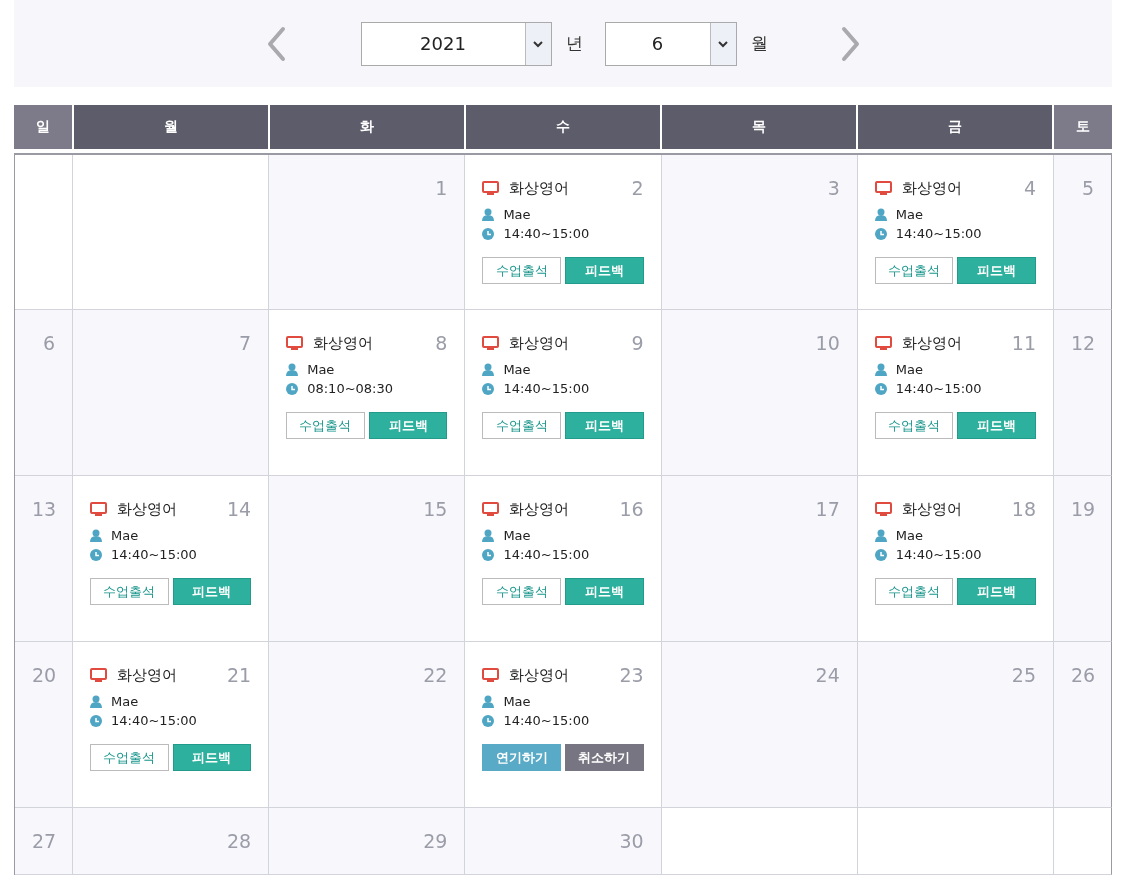 The image size is (1125, 875). What do you see at coordinates (631, 675) in the screenshot?
I see `date-number: 23` at bounding box center [631, 675].